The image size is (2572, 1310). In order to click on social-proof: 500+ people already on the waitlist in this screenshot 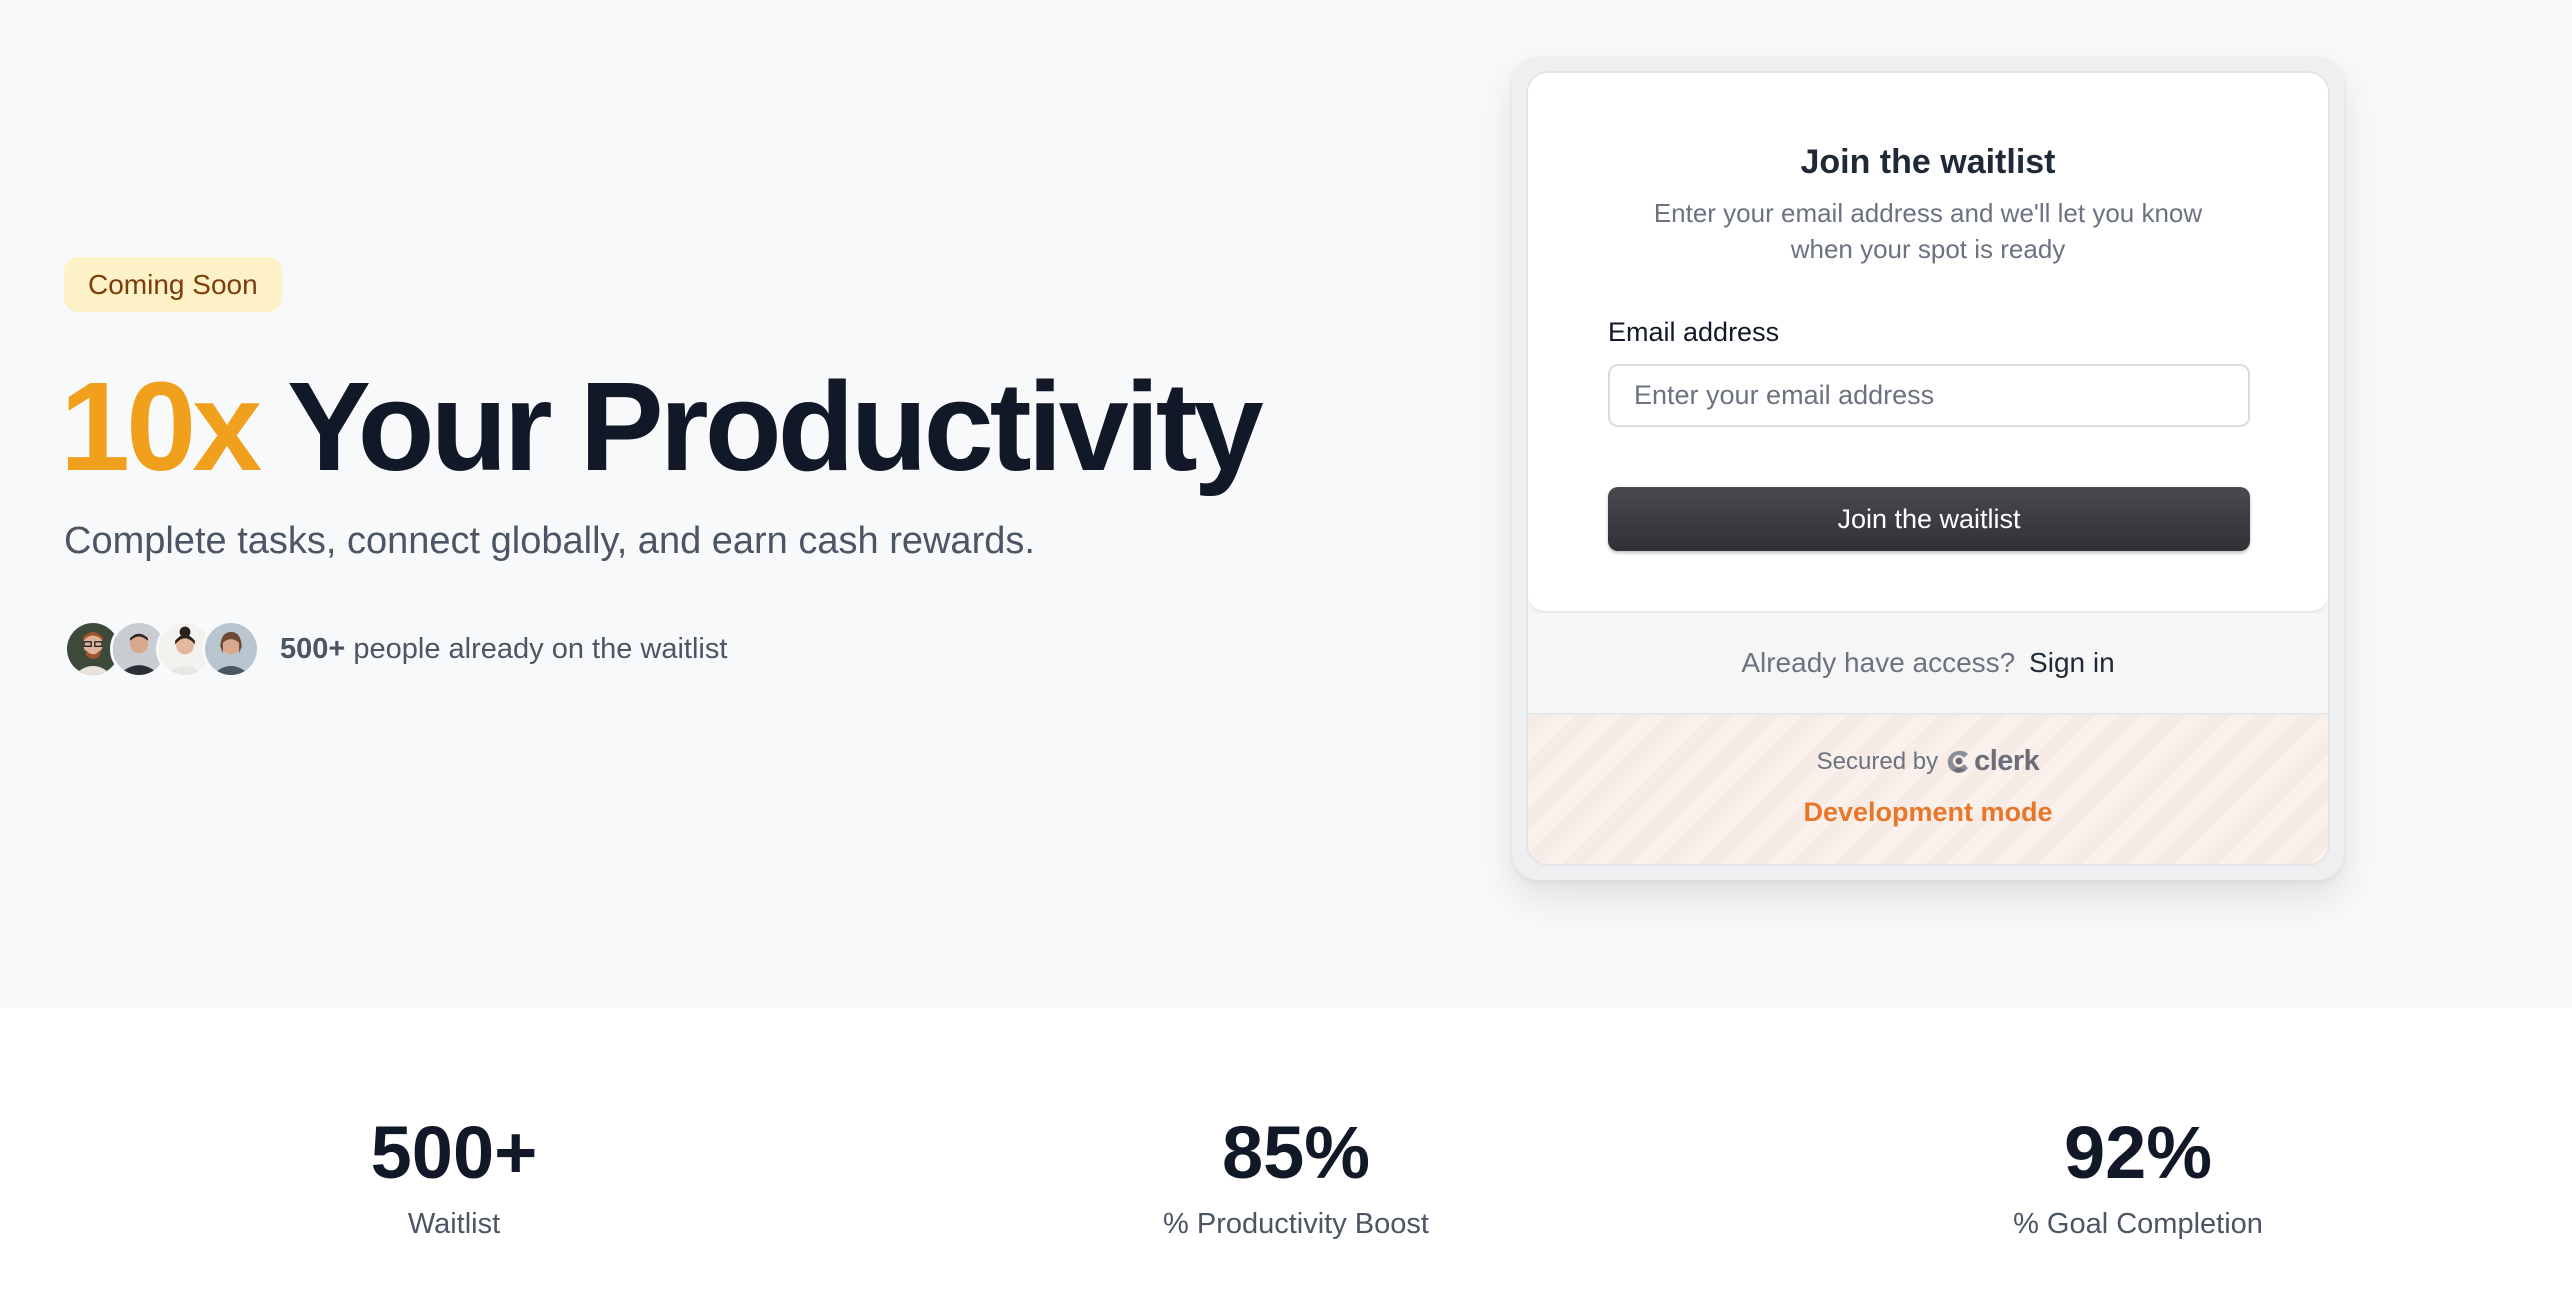, I will do `click(395, 649)`.